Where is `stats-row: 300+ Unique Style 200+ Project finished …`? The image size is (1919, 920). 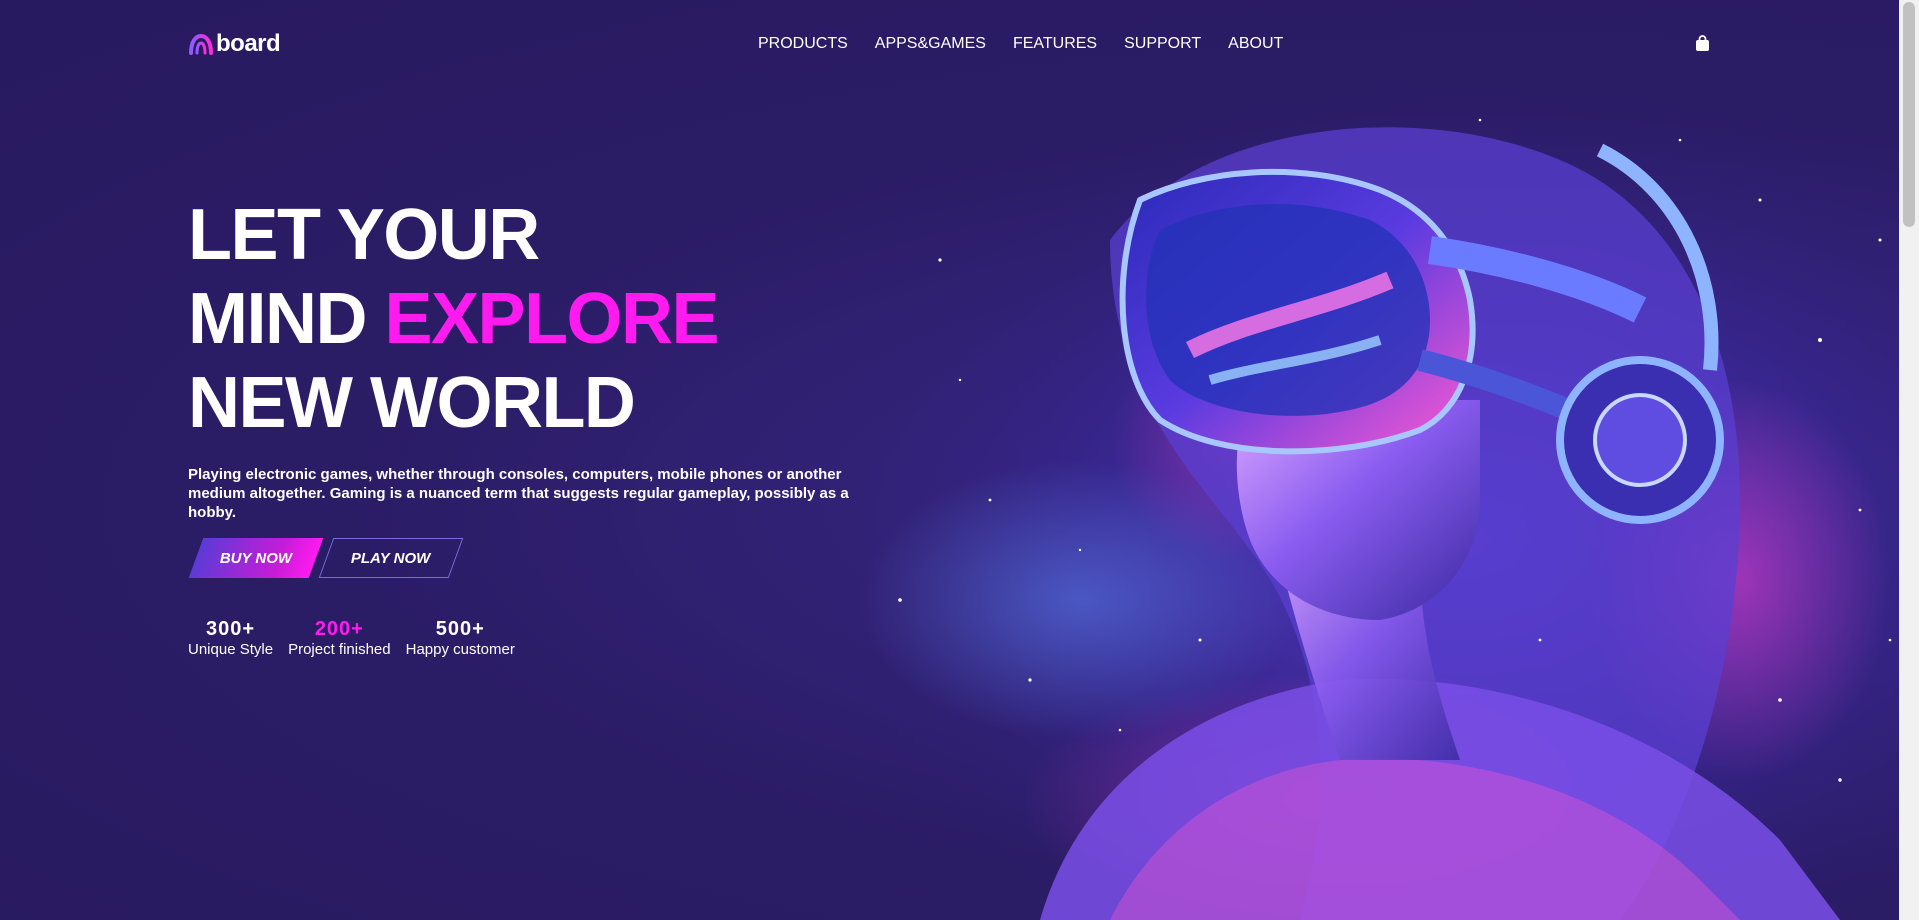
stats-row: 300+ Unique Style 200+ Project finished … is located at coordinates (548, 639).